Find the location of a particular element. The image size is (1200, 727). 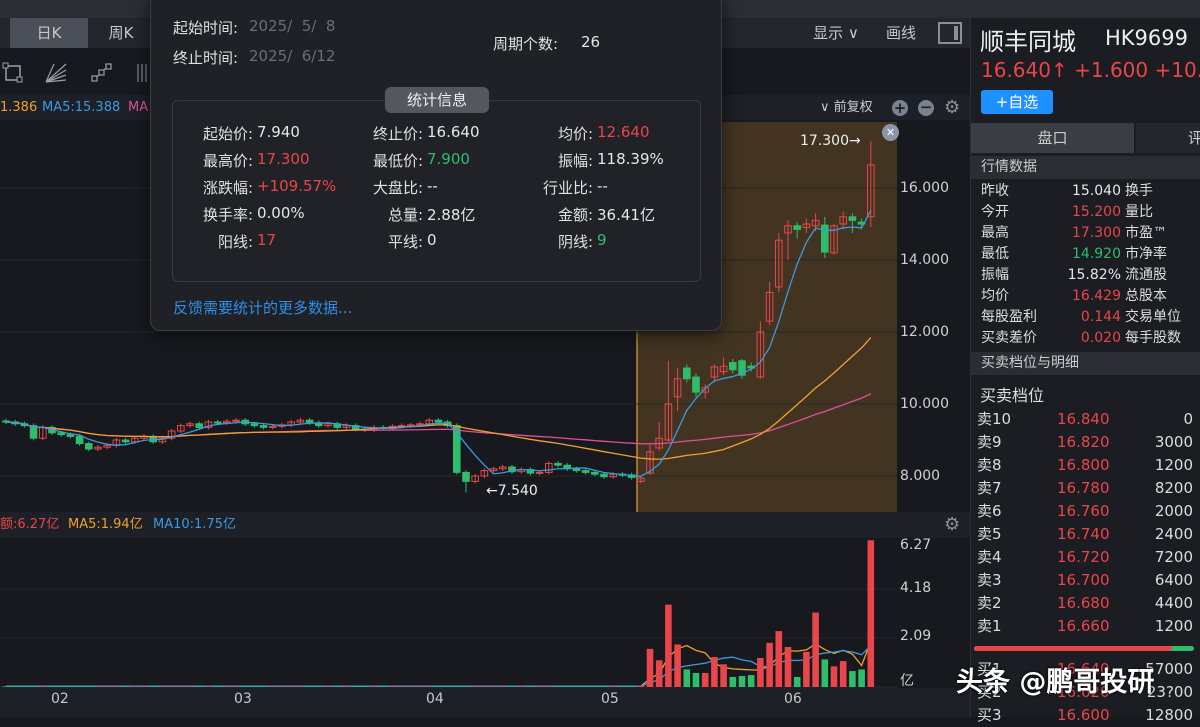

stat-value: 16.640 is located at coordinates (453, 132).